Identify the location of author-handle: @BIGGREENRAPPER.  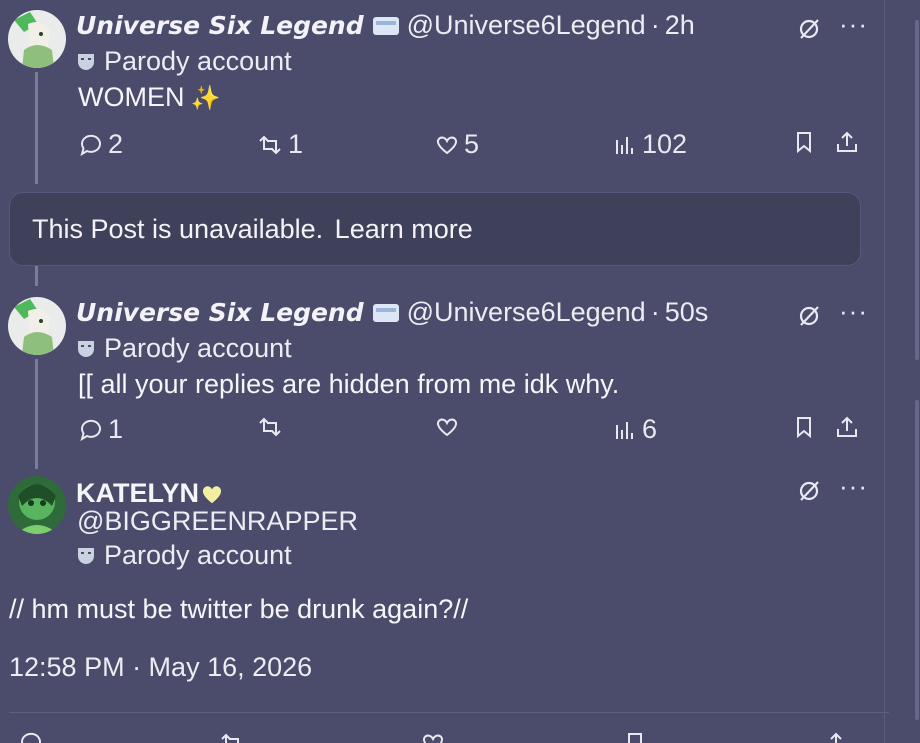
(217, 521).